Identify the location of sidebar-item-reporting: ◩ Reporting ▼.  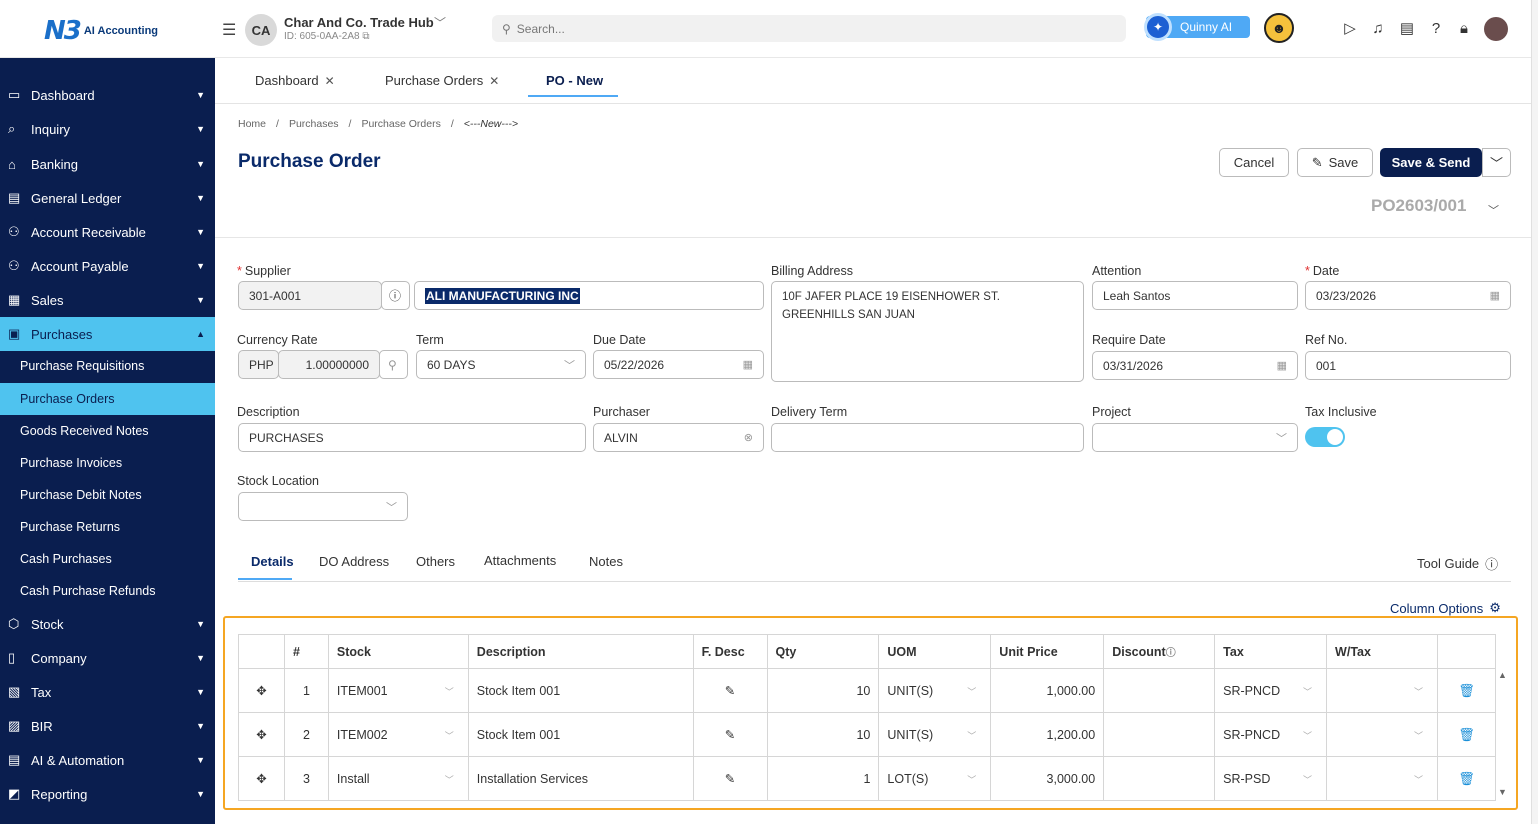
(107, 794).